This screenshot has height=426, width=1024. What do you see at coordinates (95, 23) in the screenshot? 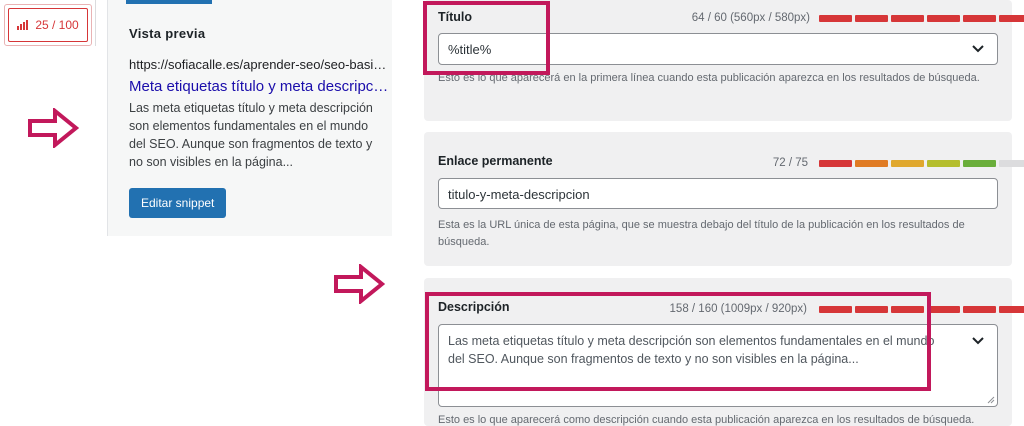
I see `divider` at bounding box center [95, 23].